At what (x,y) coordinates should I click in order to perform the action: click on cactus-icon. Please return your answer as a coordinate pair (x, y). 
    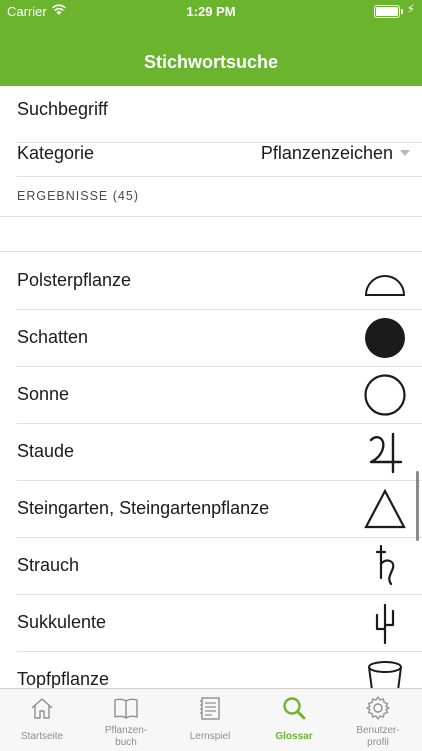
    Looking at the image, I should click on (385, 624).